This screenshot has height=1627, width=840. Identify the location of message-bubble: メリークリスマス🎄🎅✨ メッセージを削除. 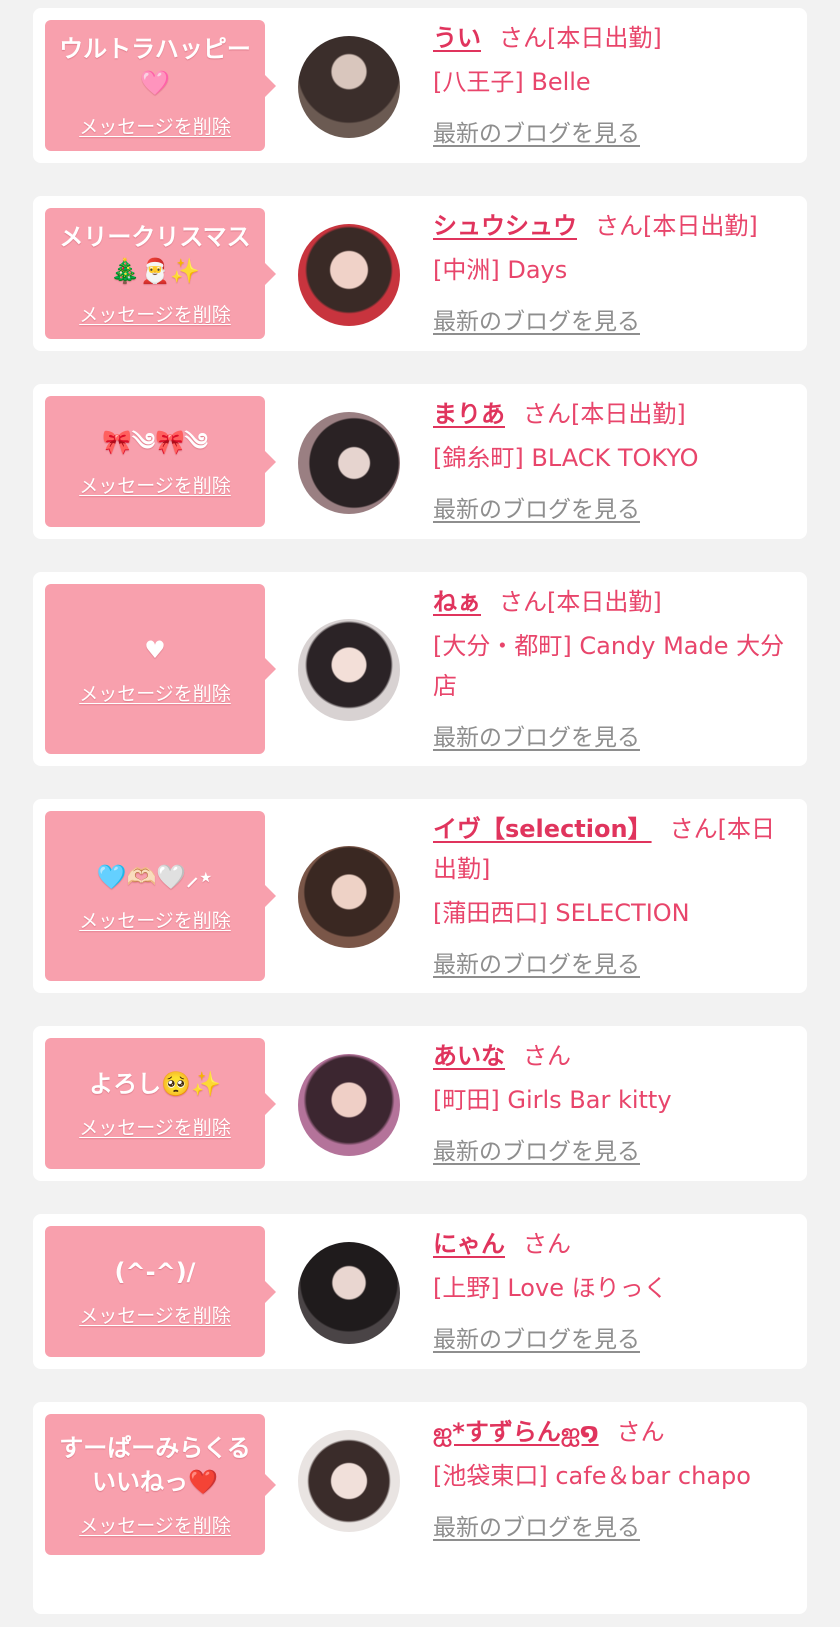
(160, 273).